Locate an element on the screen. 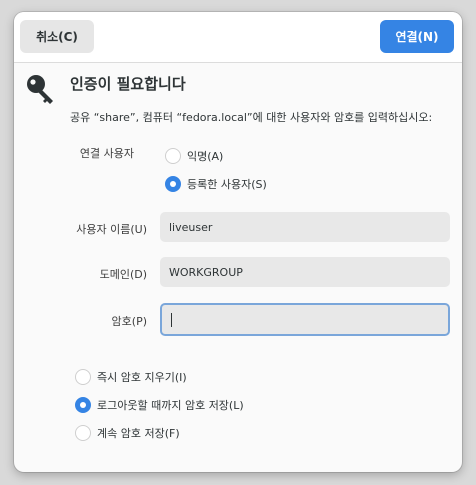 The height and width of the screenshot is (485, 476). domain-label: 도메인(D) is located at coordinates (123, 274).